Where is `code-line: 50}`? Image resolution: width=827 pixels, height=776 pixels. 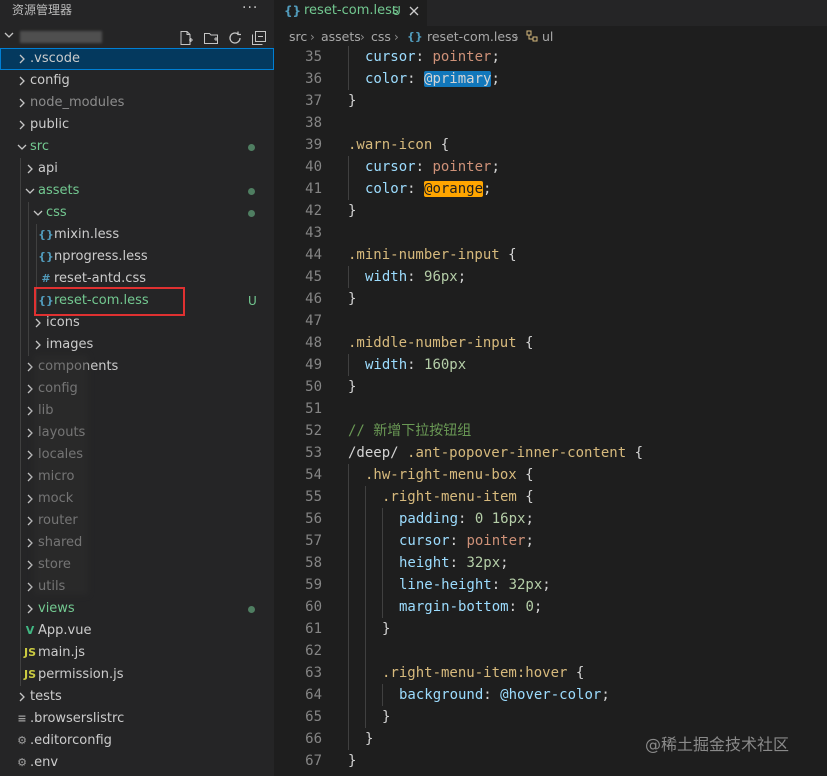
code-line: 50} is located at coordinates (550, 387).